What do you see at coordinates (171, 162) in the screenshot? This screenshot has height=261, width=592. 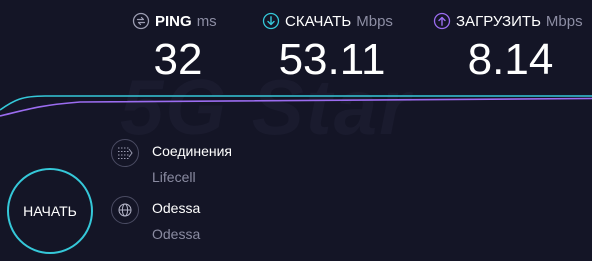 I see `connections-row: Соединения Lifecell` at bounding box center [171, 162].